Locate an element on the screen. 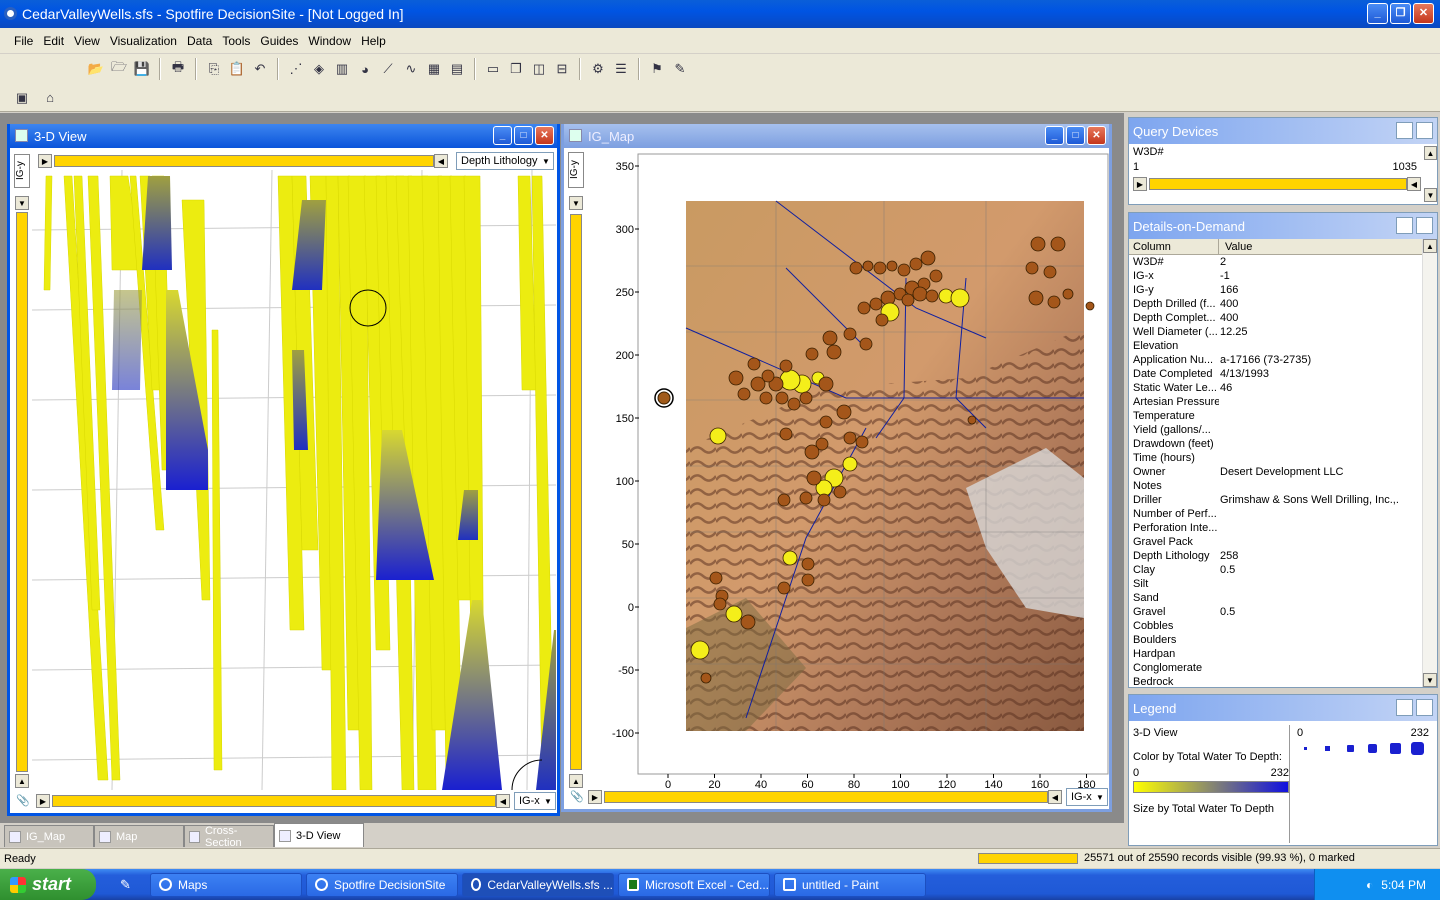 This screenshot has height=900, width=1440. scatter-plot-icon: ⋰ is located at coordinates (296, 69).